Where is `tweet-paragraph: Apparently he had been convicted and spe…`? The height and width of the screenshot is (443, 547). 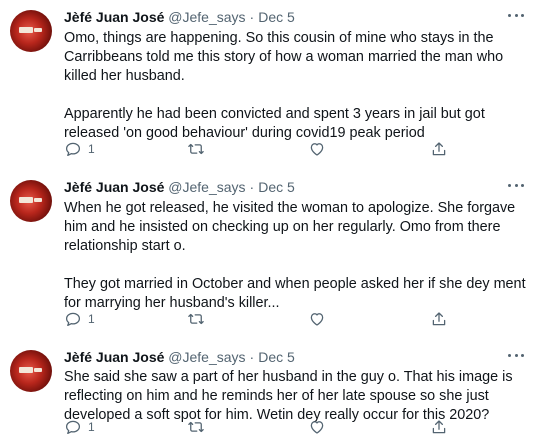
tweet-paragraph: Apparently he had been convicted and spe… is located at coordinates (274, 123).